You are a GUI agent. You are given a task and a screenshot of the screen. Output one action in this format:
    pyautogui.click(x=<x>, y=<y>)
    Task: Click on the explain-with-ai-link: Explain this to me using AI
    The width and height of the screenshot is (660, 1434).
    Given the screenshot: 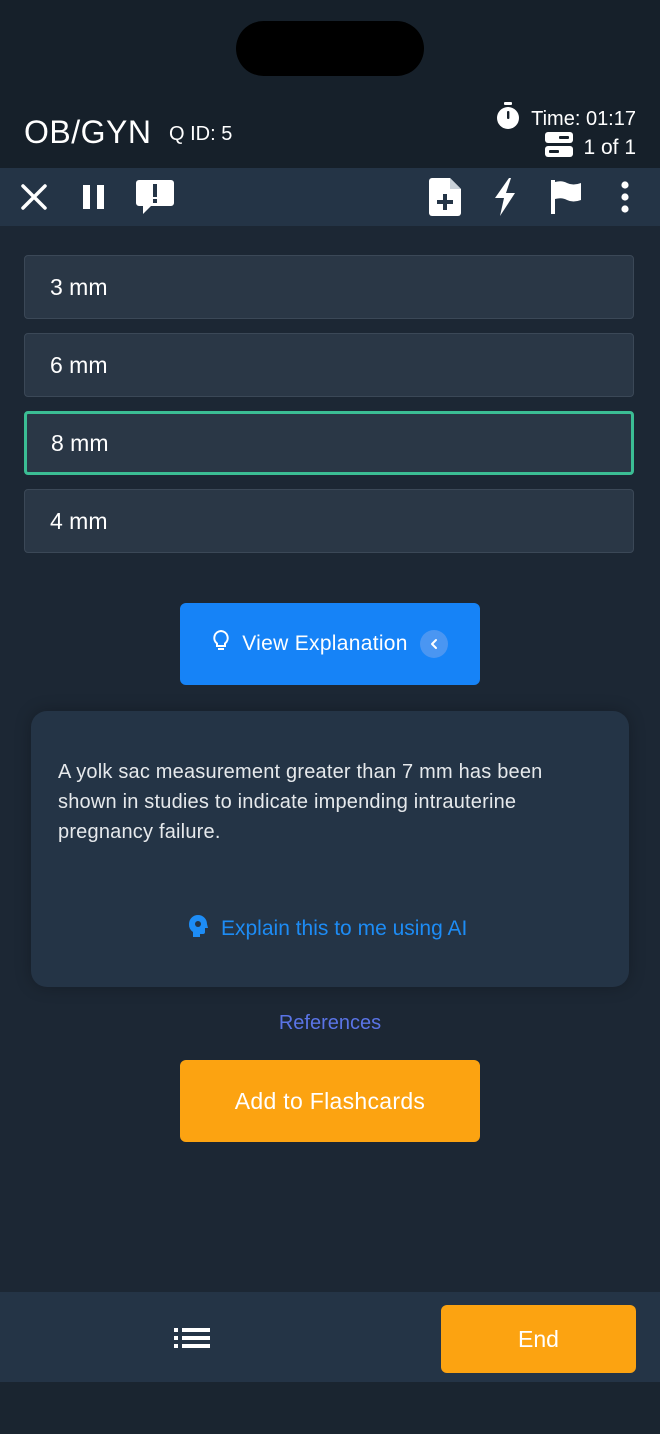 What is the action you would take?
    pyautogui.click(x=327, y=929)
    